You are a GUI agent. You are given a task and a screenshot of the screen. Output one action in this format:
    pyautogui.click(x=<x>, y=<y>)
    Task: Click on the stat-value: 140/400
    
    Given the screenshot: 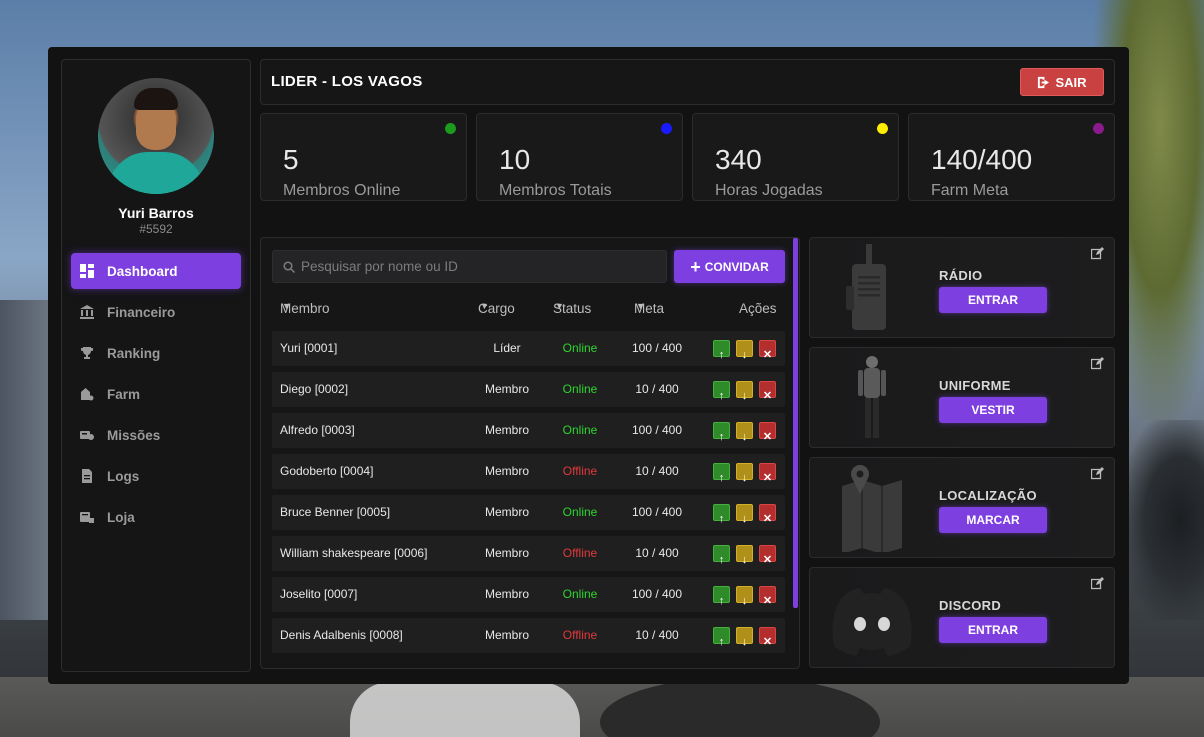 What is the action you would take?
    pyautogui.click(x=982, y=159)
    